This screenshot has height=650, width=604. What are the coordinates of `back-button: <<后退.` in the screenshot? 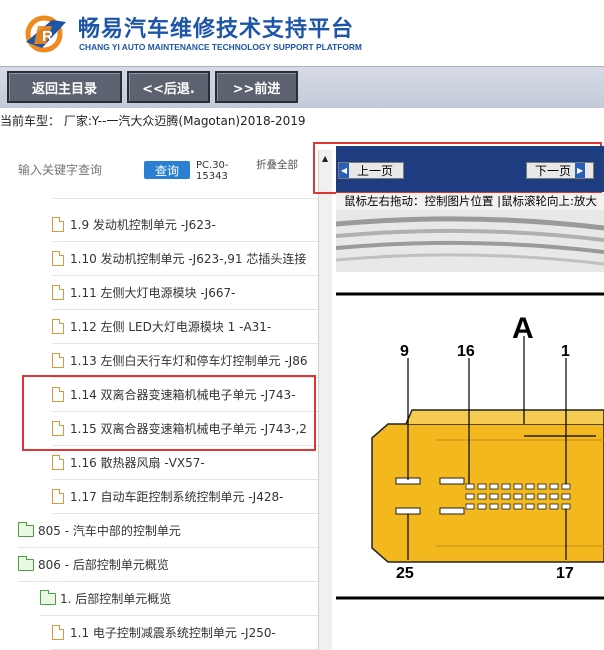 It's located at (168, 87).